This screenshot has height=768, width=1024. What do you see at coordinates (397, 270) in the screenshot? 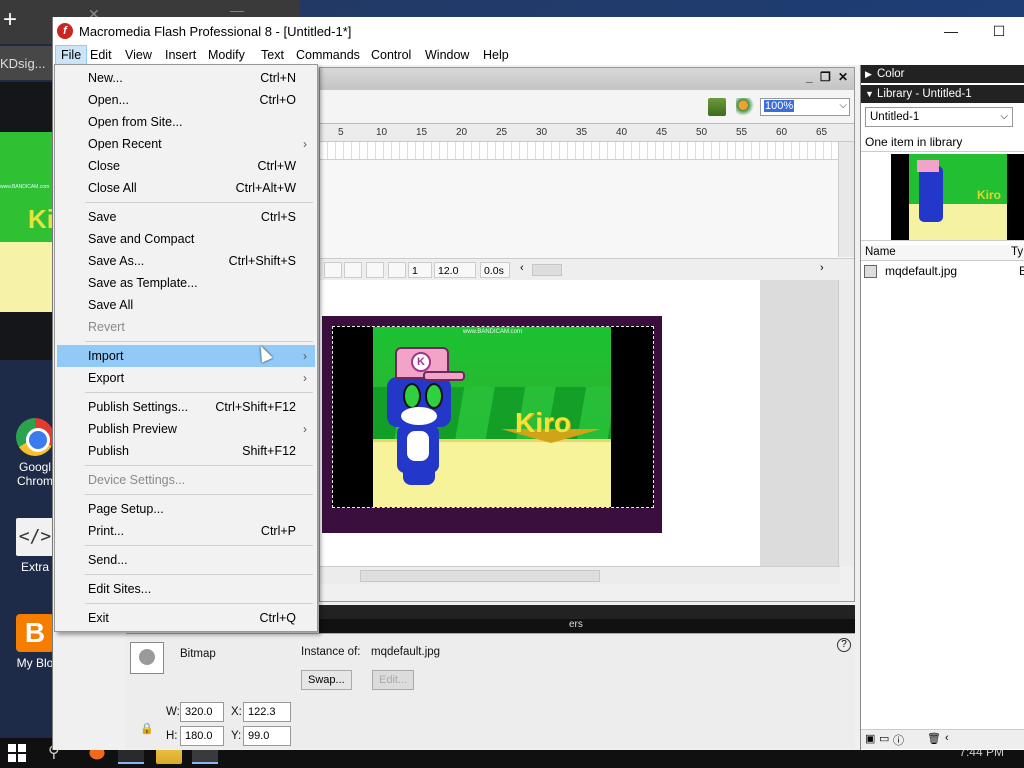
I see `modify-onion-markers-icon` at bounding box center [397, 270].